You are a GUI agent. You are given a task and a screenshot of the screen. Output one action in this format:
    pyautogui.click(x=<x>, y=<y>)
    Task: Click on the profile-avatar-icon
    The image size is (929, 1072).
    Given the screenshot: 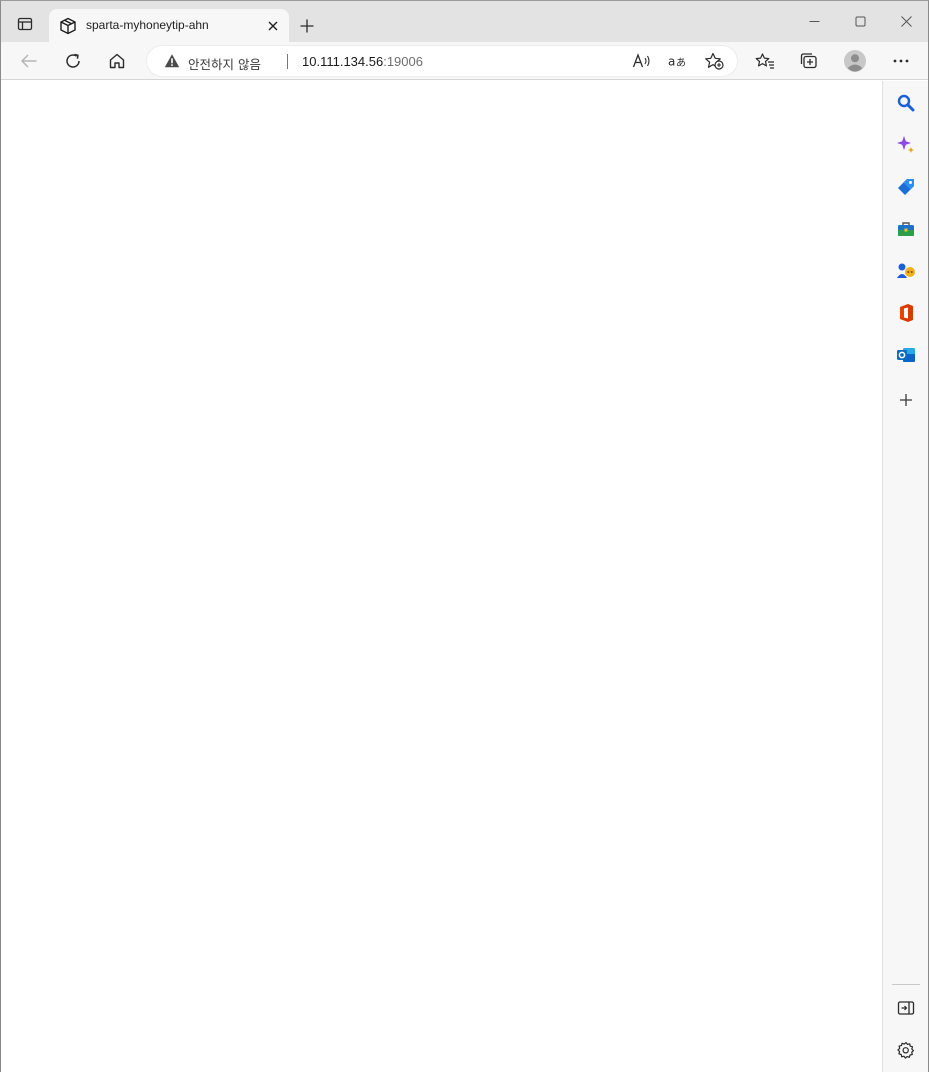 What is the action you would take?
    pyautogui.click(x=855, y=61)
    